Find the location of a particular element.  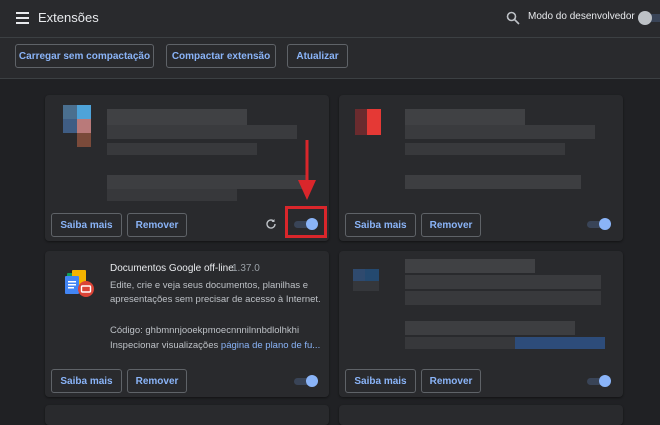

extension-id: Código: ghbmnnjooekpmoecnnnilnnbdlolhkhi is located at coordinates (205, 330).